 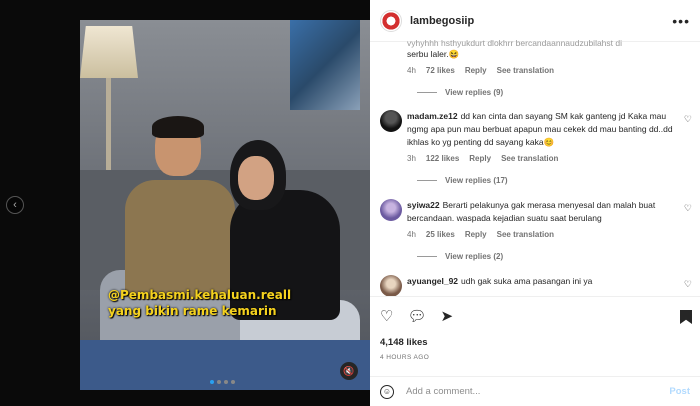 I want to click on header-username: lambegosiip, so click(x=442, y=21).